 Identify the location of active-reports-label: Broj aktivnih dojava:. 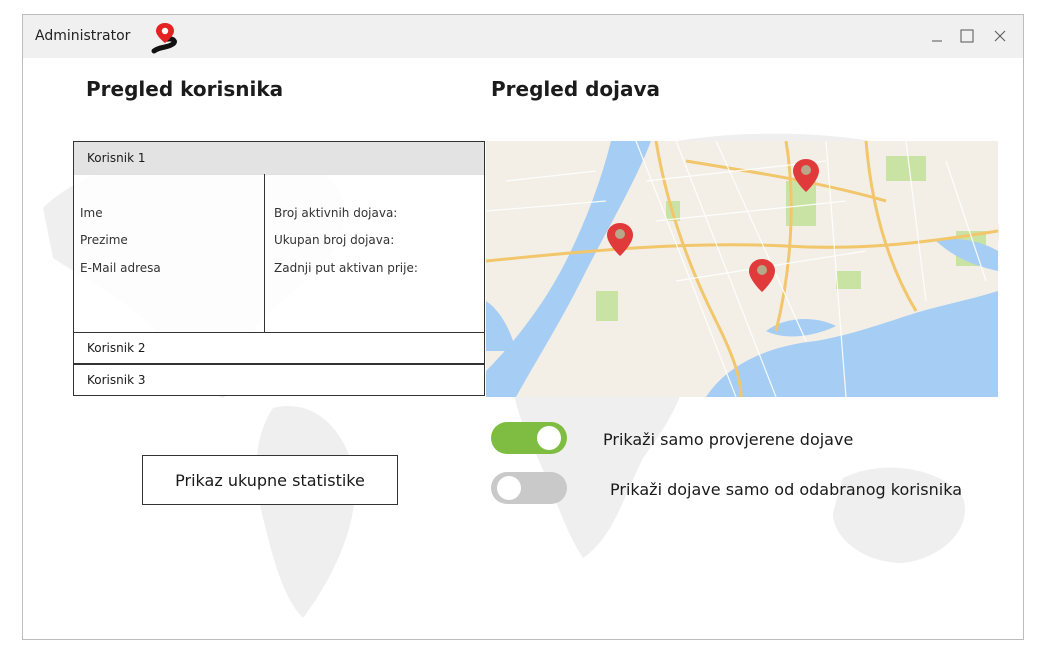
(336, 213).